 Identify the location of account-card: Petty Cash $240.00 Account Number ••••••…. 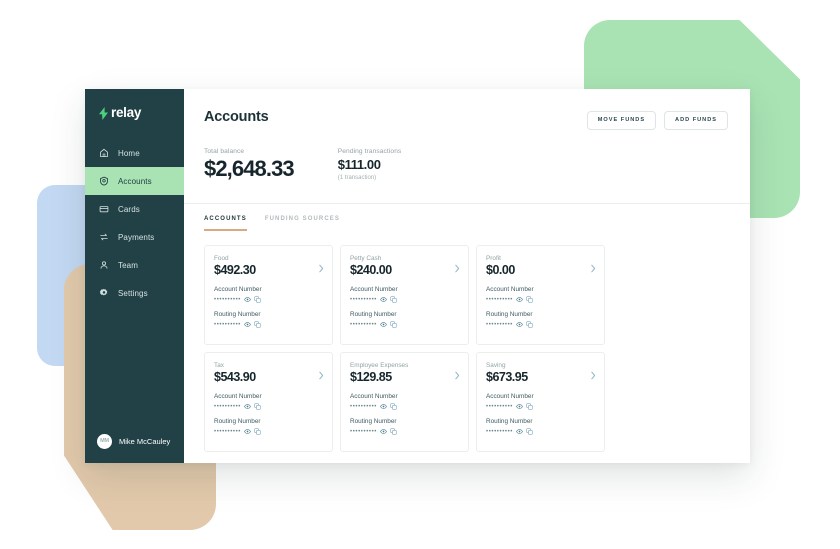
(404, 294).